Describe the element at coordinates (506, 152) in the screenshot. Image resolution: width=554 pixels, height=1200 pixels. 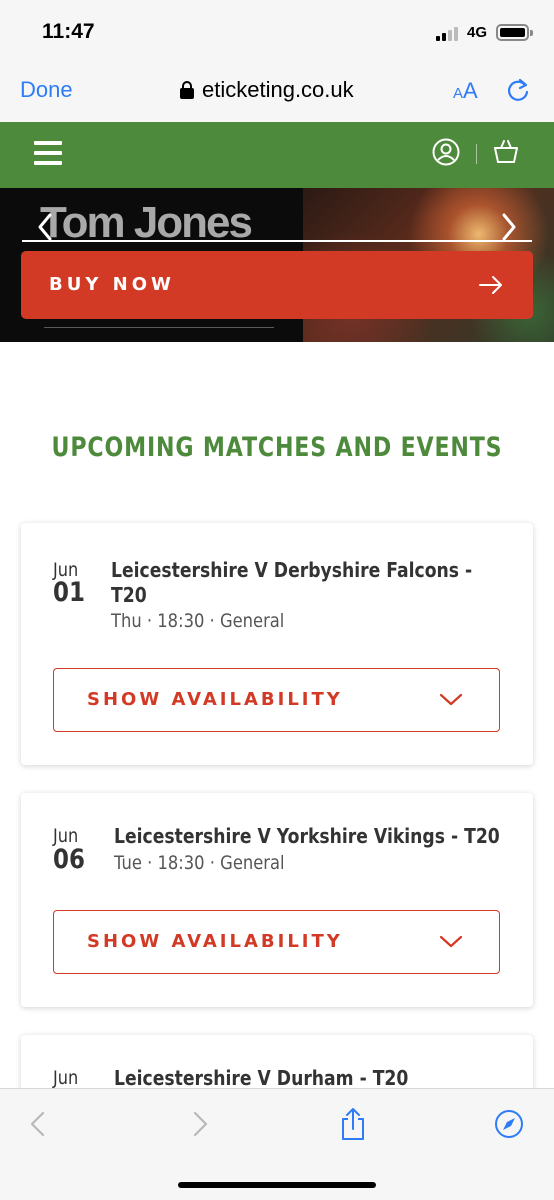
I see `basket-icon` at that location.